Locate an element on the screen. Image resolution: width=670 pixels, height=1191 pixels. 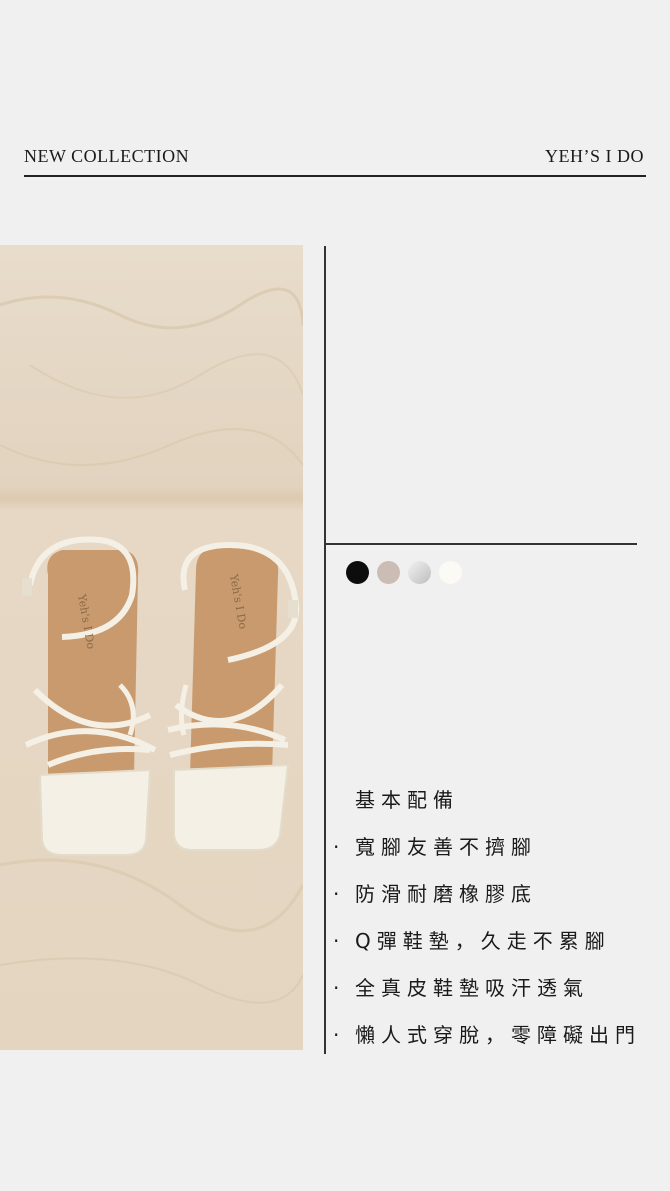
feature-item: · 懶人式穿脫，零障礙出門 is located at coordinates (487, 1044).